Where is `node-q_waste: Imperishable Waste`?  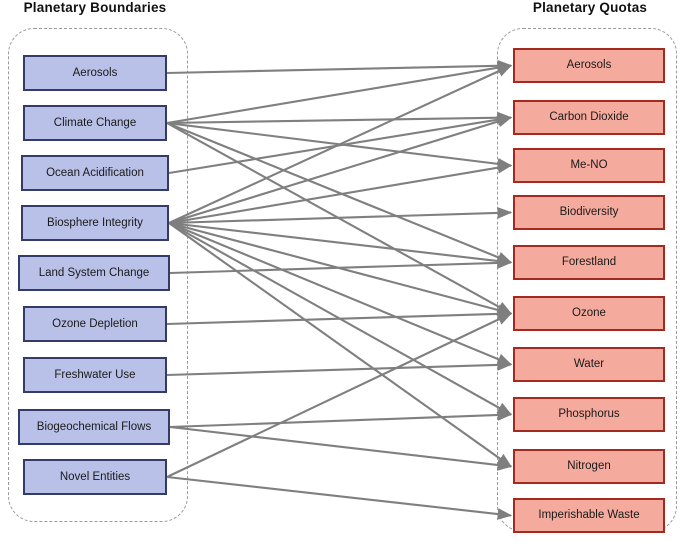 node-q_waste: Imperishable Waste is located at coordinates (589, 515).